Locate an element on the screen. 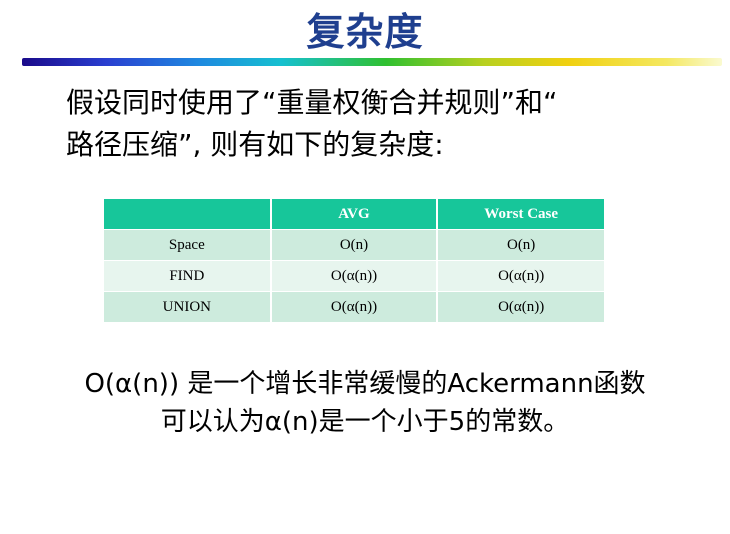 The image size is (730, 534). cell-find-avg: O(α(n)) is located at coordinates (353, 276).